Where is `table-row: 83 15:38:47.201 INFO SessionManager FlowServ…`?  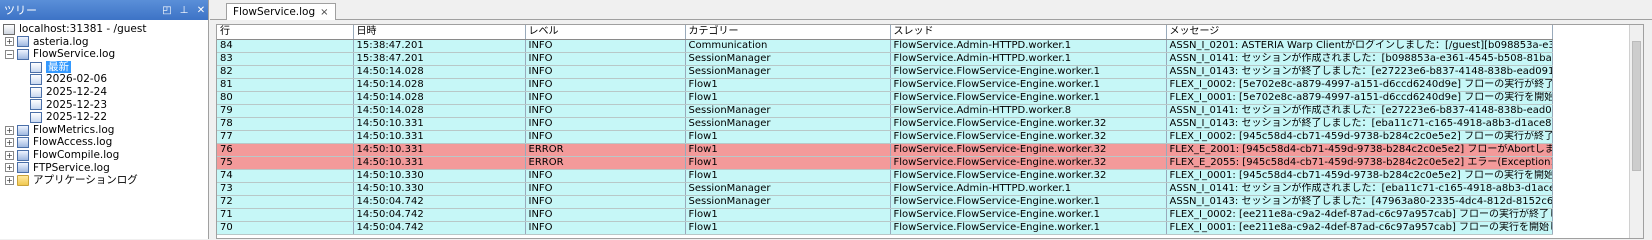
table-row: 83 15:38:47.201 INFO SessionManager FlowServ… is located at coordinates (885, 59).